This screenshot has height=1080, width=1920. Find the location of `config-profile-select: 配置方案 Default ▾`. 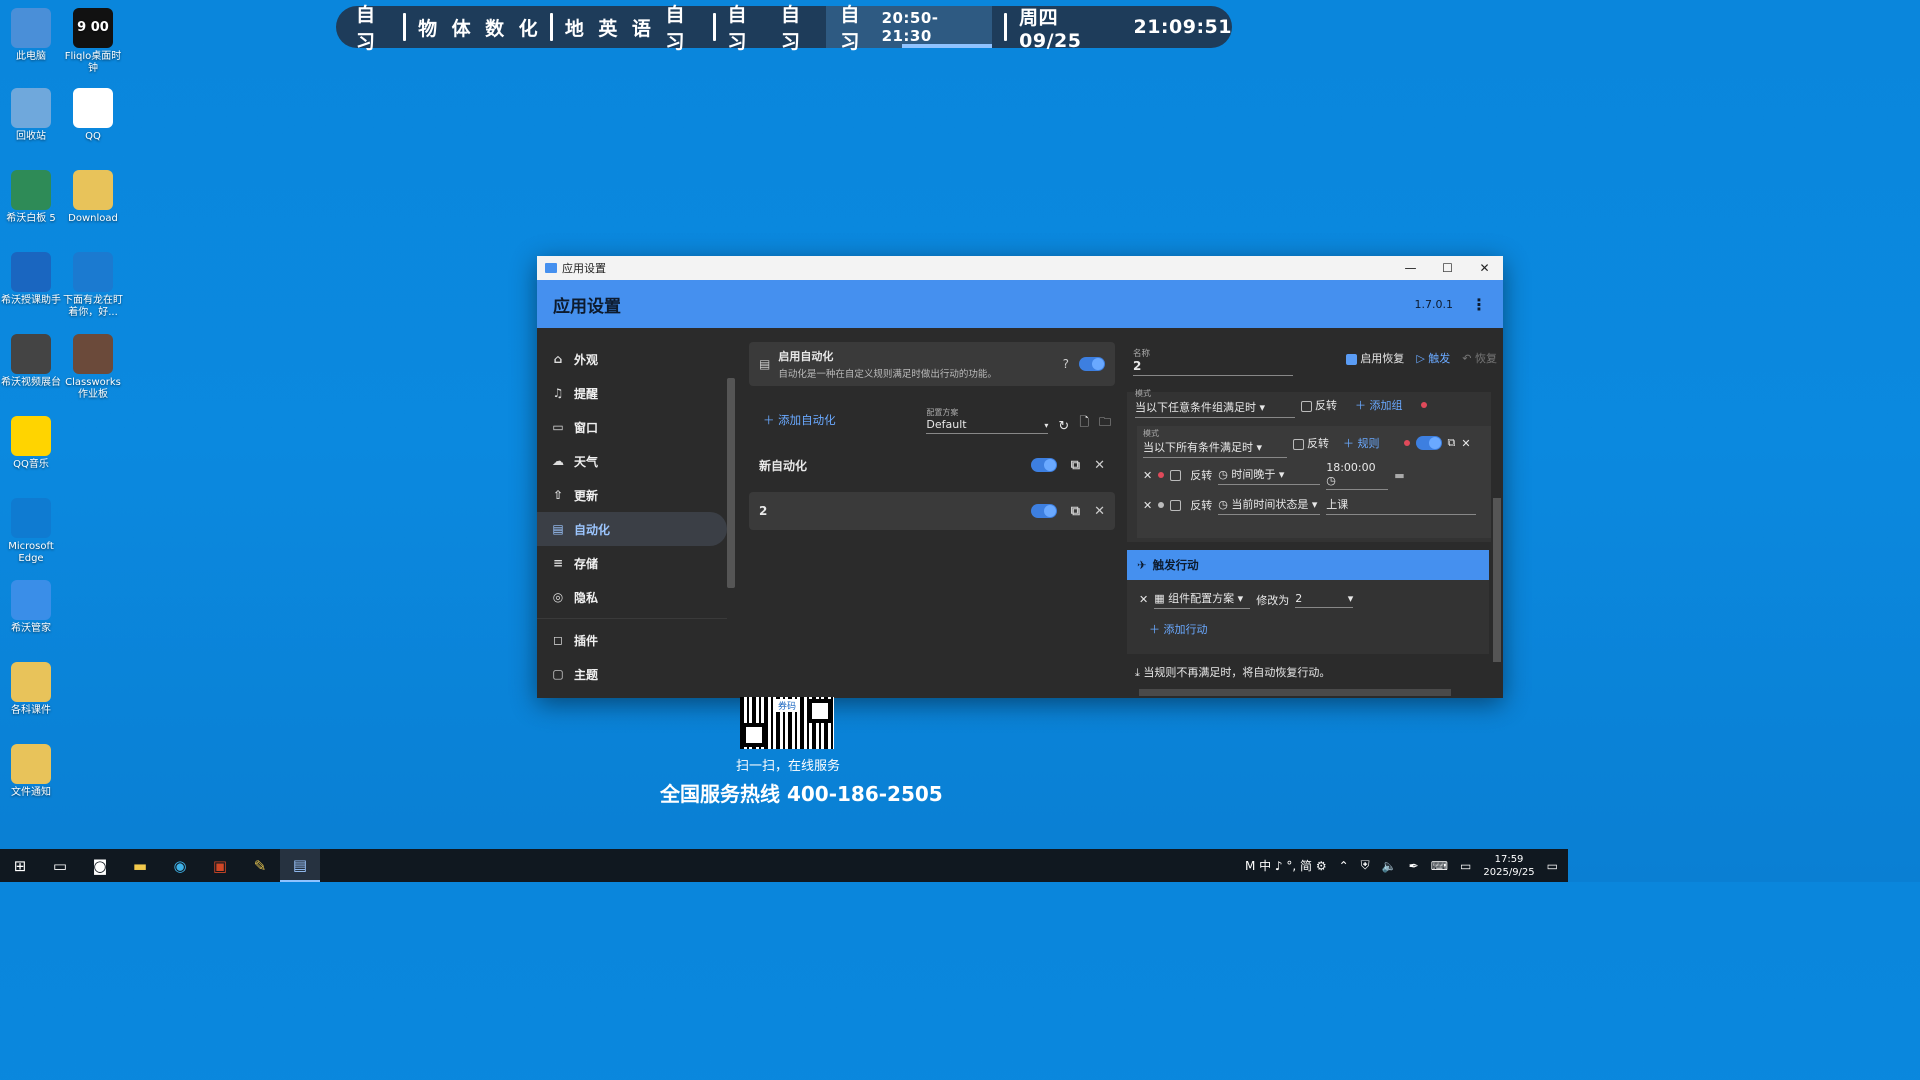

config-profile-select: 配置方案 Default ▾ is located at coordinates (987, 420).